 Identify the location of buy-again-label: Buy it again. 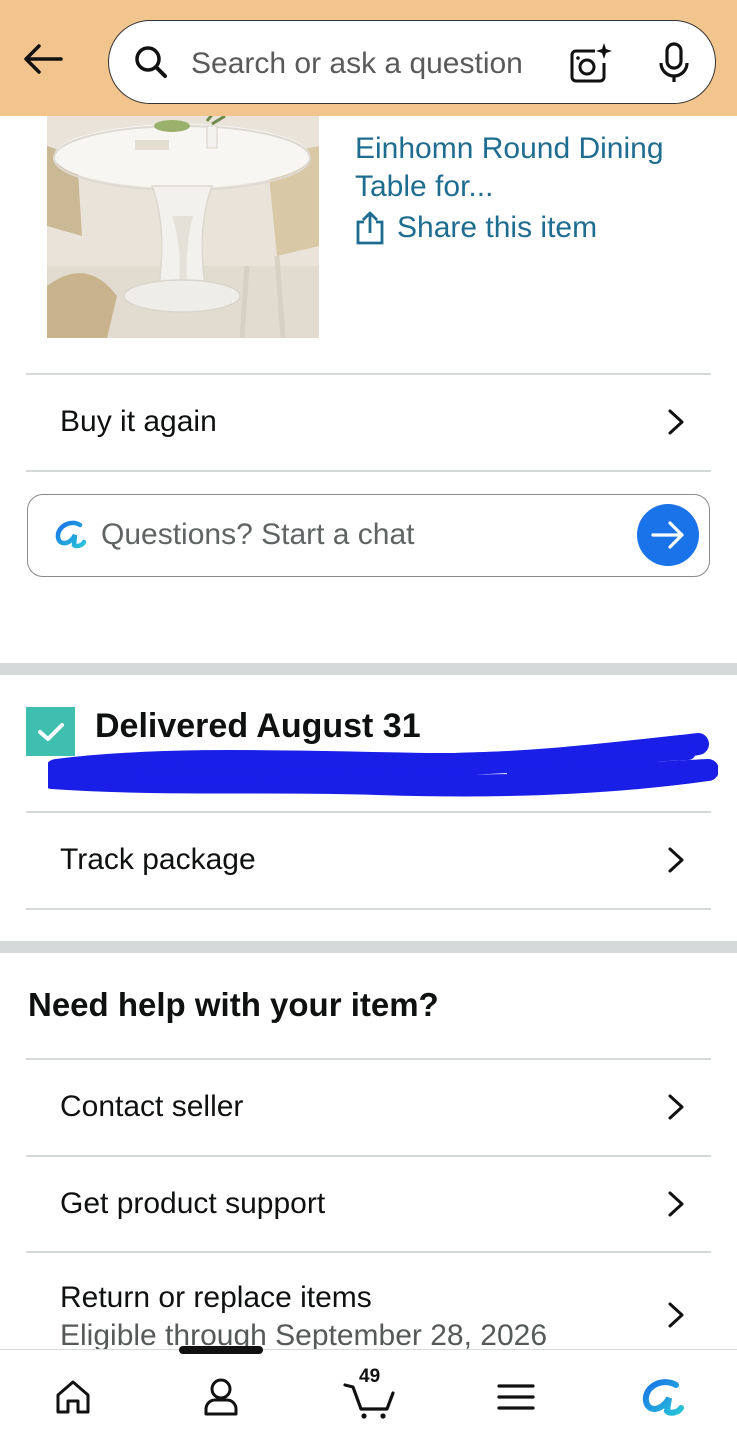
(138, 421).